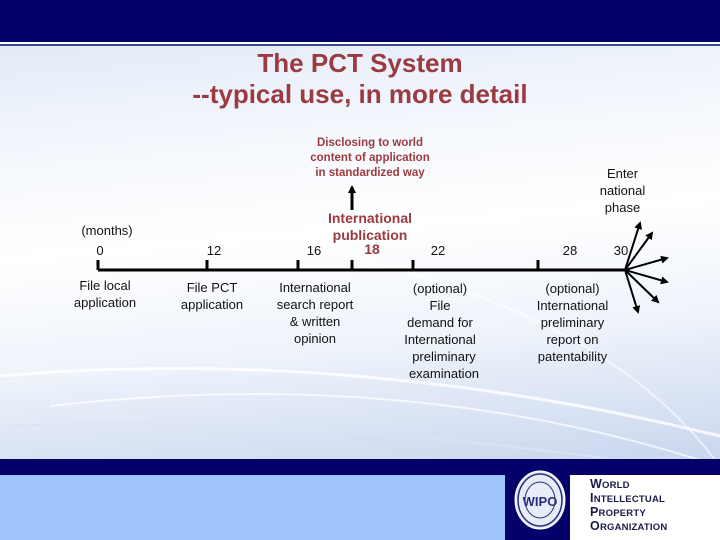 This screenshot has width=720, height=540. What do you see at coordinates (105, 294) in the screenshot?
I see `event-file-local: File local application` at bounding box center [105, 294].